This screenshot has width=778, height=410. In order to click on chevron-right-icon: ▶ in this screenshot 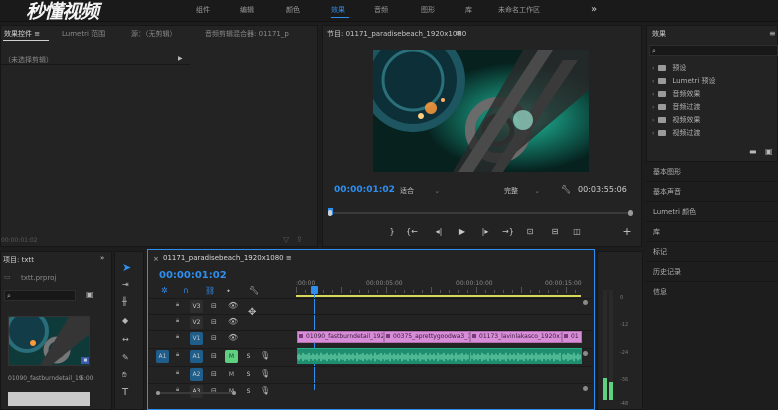, I will do `click(180, 59)`.